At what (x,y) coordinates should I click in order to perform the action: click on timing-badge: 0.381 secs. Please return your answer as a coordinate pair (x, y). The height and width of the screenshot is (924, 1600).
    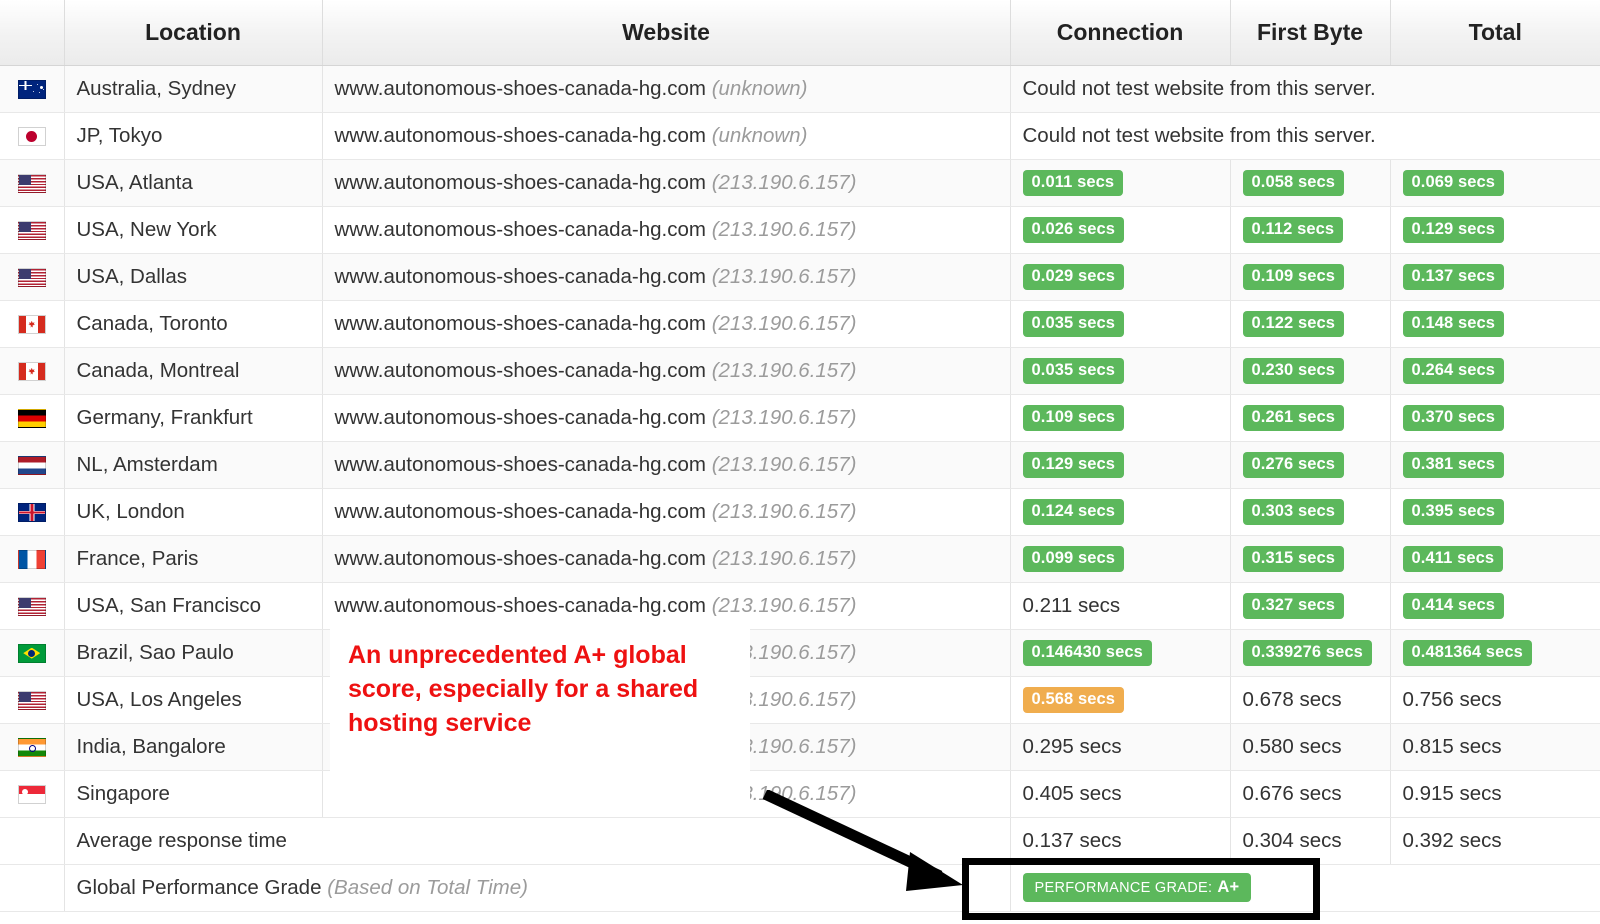
    Looking at the image, I should click on (1453, 465).